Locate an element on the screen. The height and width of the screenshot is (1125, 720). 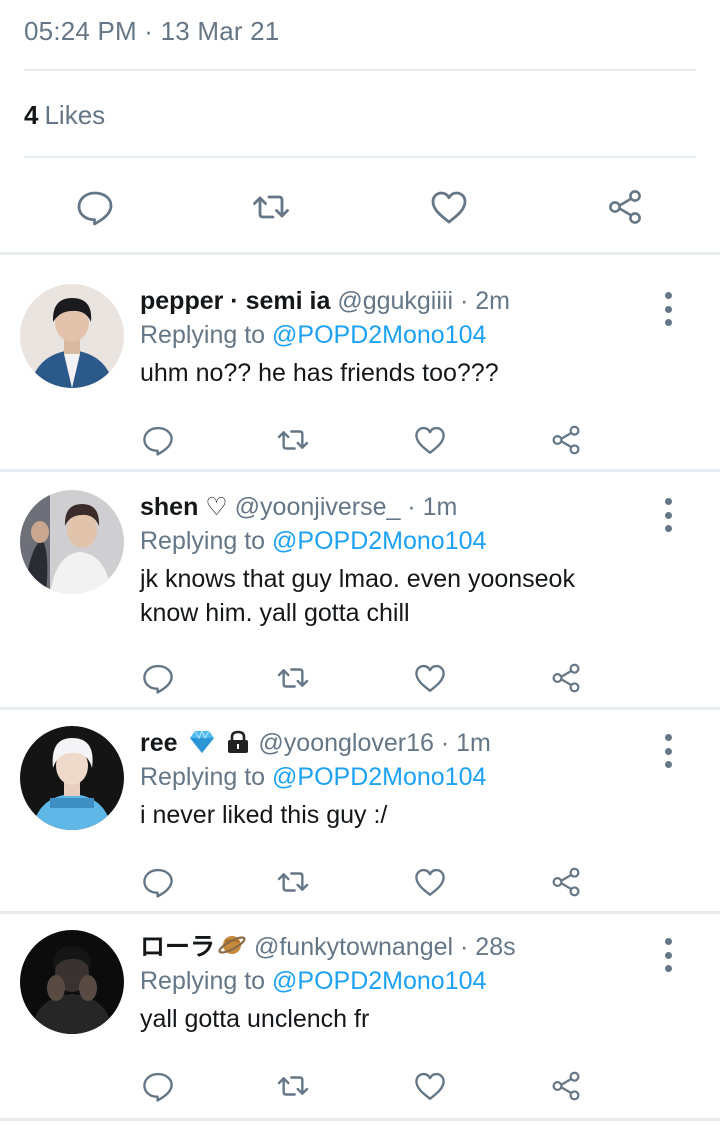
likes-row: 4 Likes is located at coordinates (64, 115).